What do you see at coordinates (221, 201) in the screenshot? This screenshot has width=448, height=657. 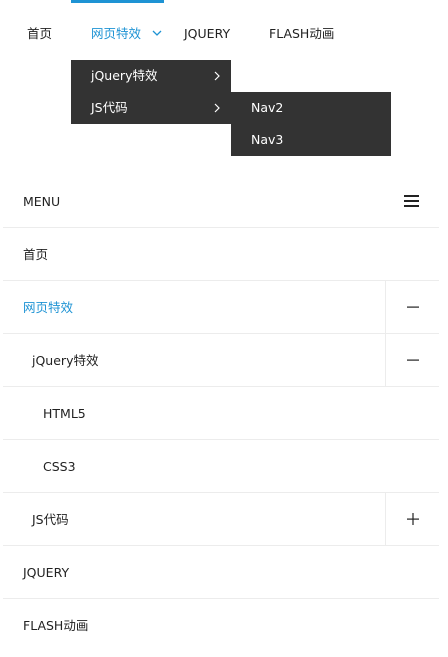 I see `mobile-menu-header: MENU` at bounding box center [221, 201].